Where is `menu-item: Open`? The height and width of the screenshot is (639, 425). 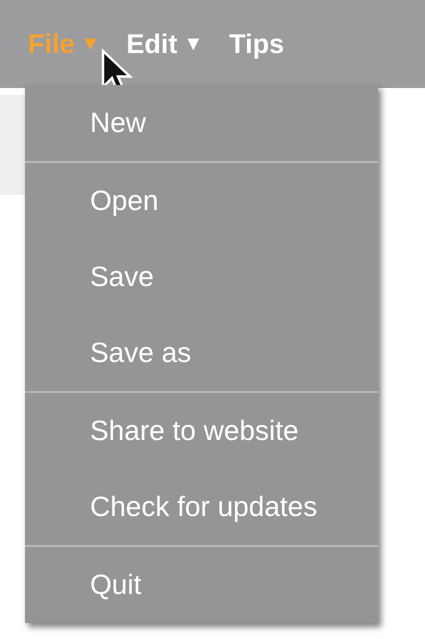
menu-item: Open is located at coordinates (201, 201).